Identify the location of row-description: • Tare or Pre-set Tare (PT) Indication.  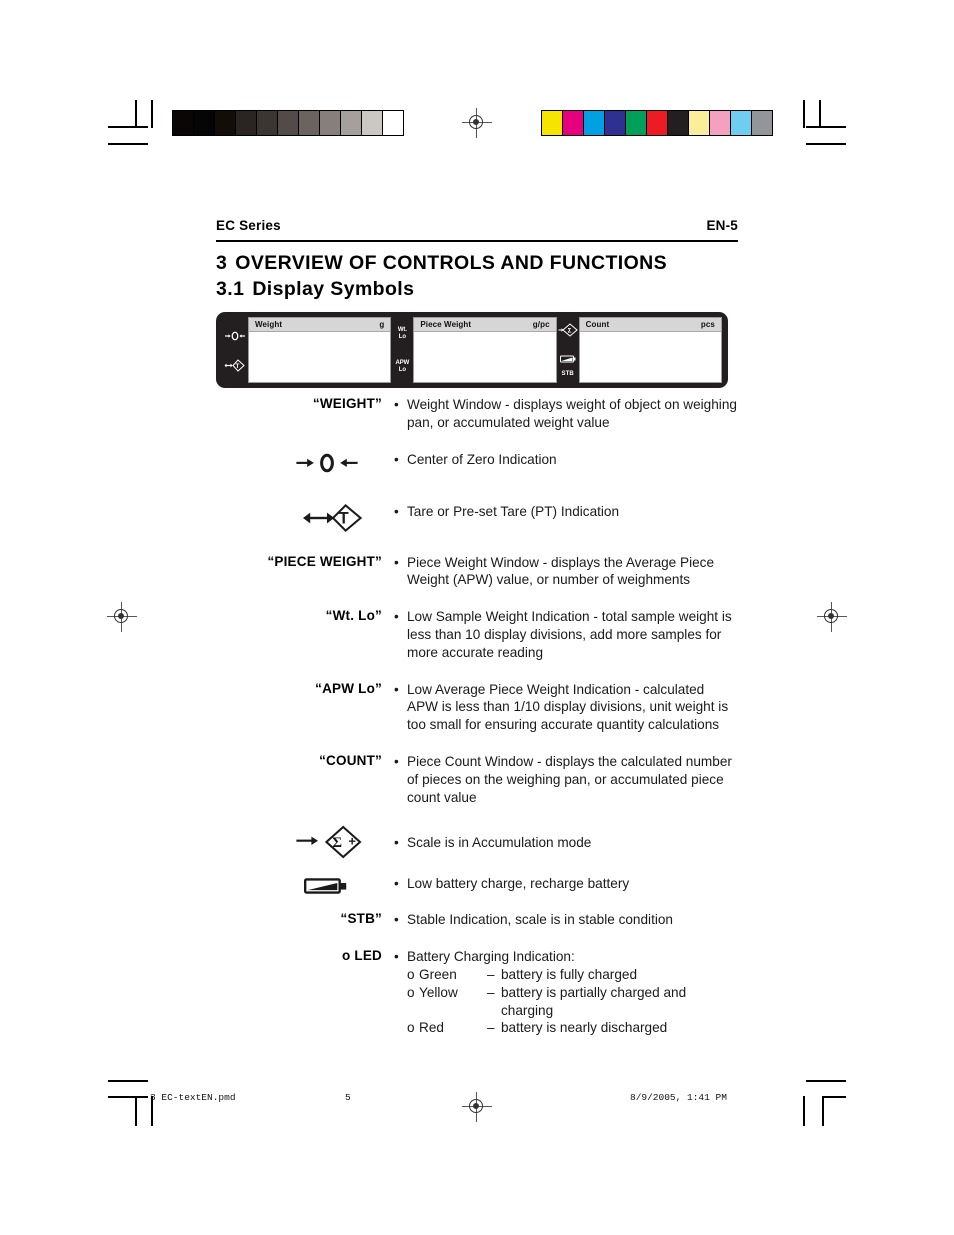
(566, 512).